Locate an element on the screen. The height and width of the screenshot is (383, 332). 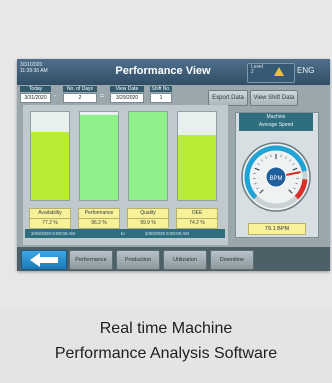
availability-bar-fill is located at coordinates (50, 166).